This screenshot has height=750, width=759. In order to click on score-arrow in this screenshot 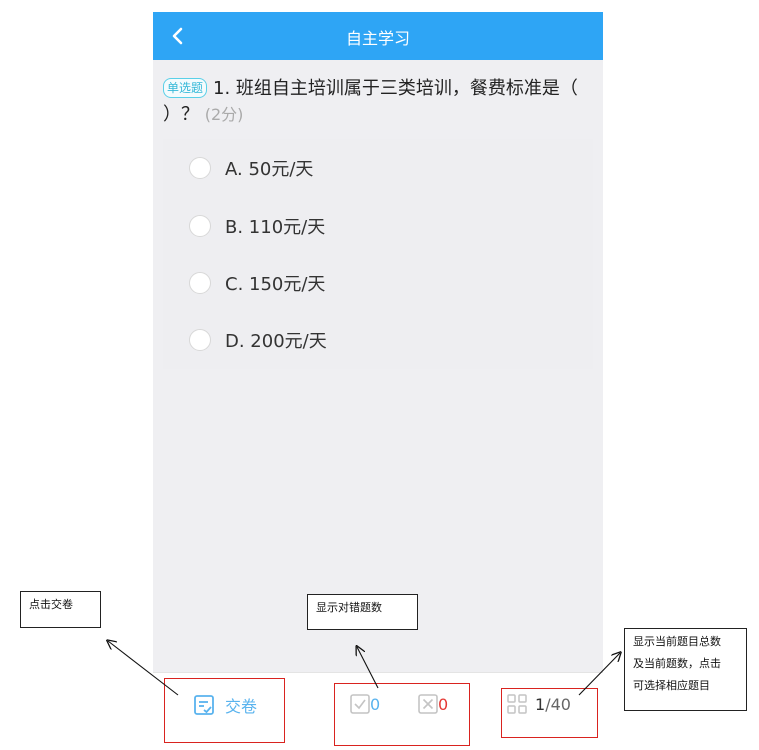, I will do `click(368, 668)`.